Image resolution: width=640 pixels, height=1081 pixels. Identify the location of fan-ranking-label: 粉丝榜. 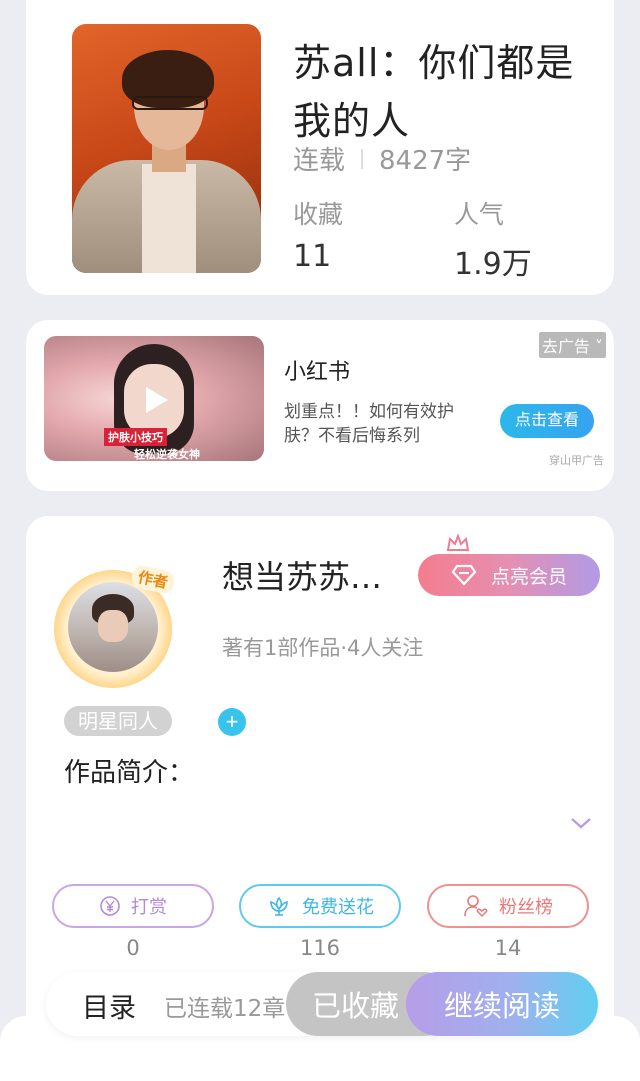
(526, 907).